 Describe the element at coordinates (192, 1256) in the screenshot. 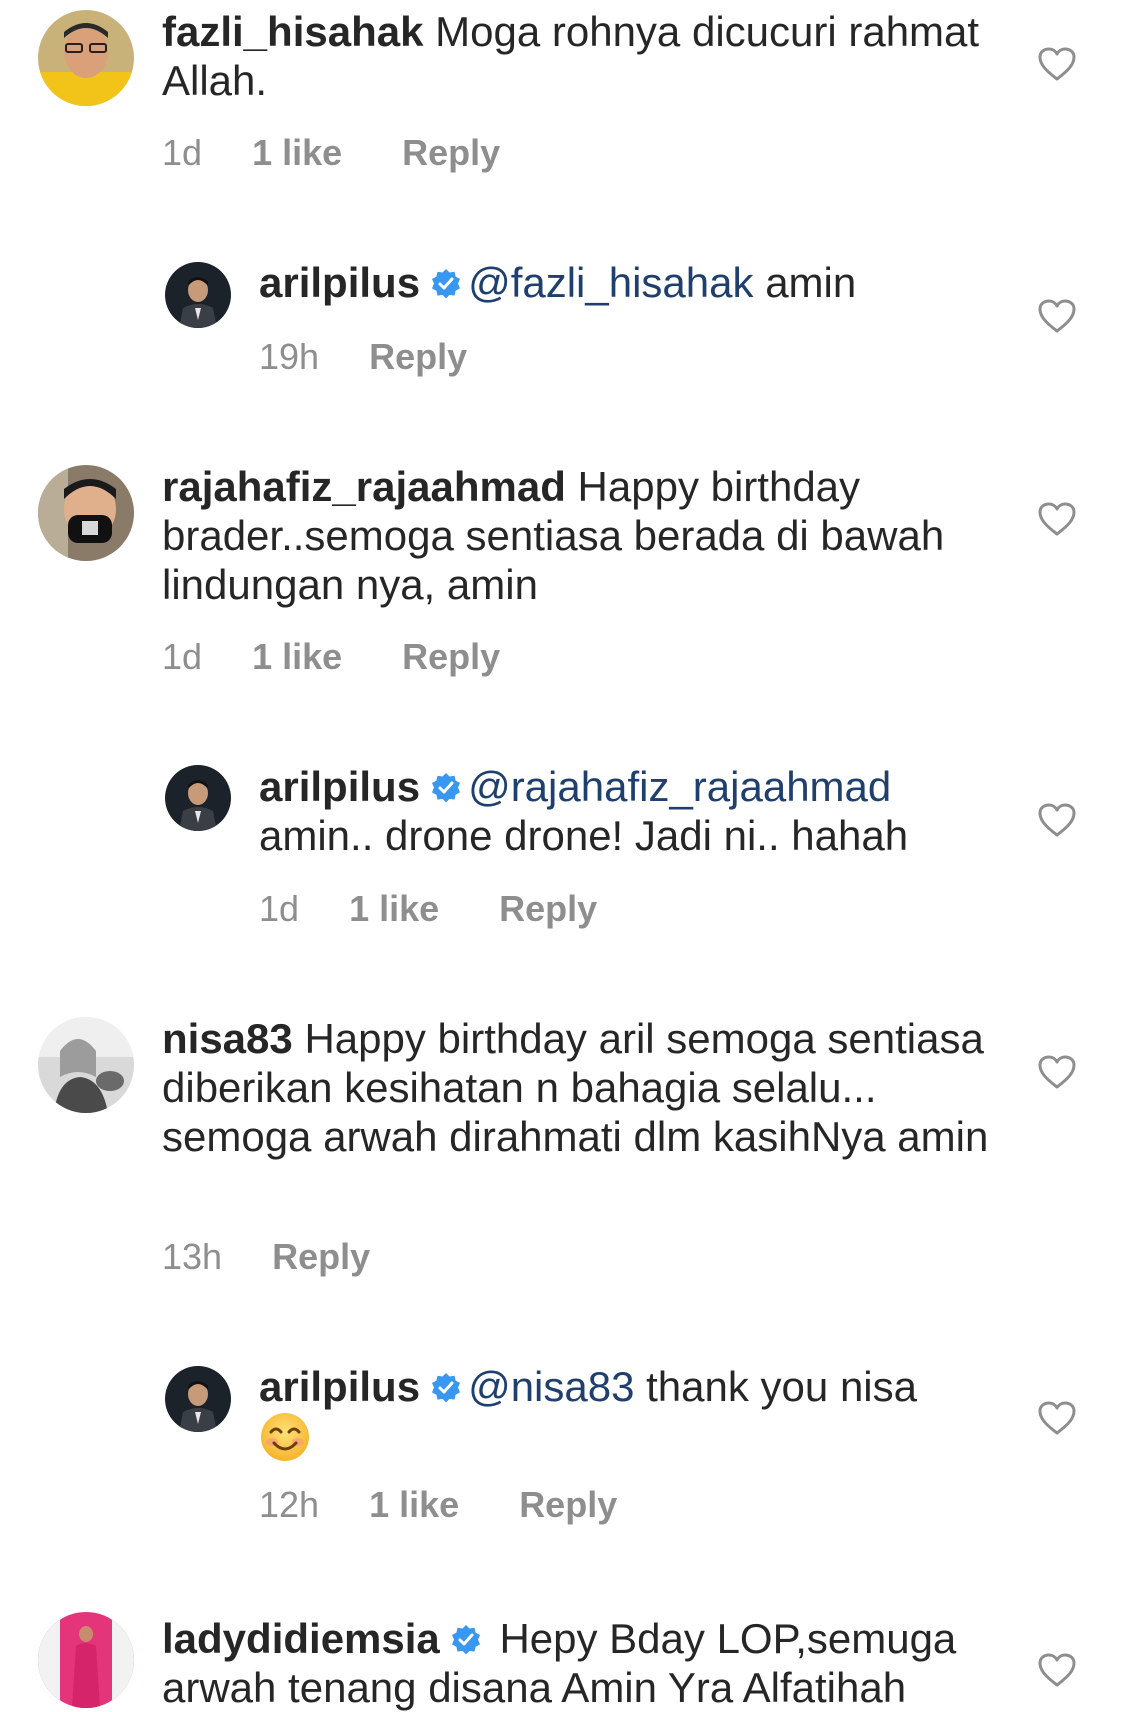

I see `comment-time: 13h` at that location.